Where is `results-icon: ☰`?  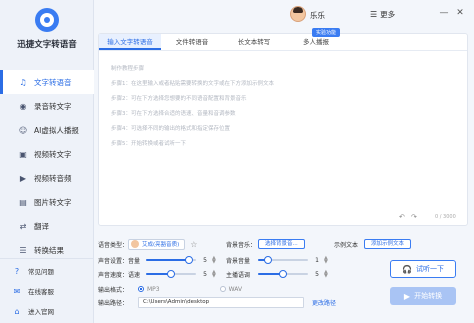
results-icon: ☰ is located at coordinates (23, 250).